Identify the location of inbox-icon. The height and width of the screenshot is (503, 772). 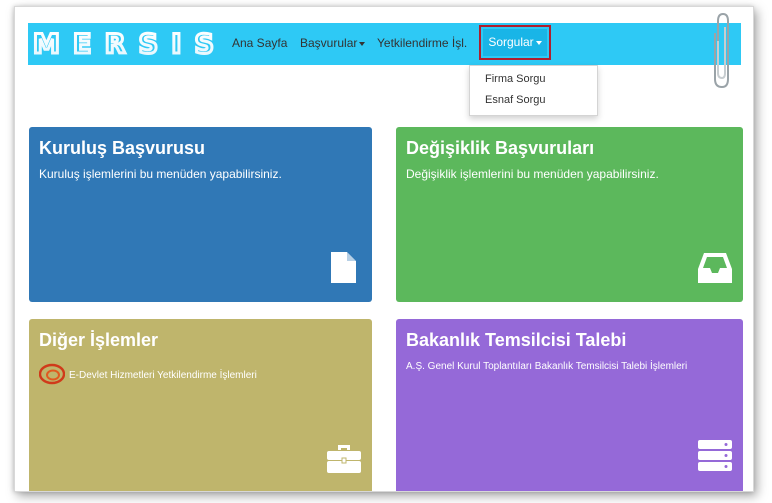
(715, 269).